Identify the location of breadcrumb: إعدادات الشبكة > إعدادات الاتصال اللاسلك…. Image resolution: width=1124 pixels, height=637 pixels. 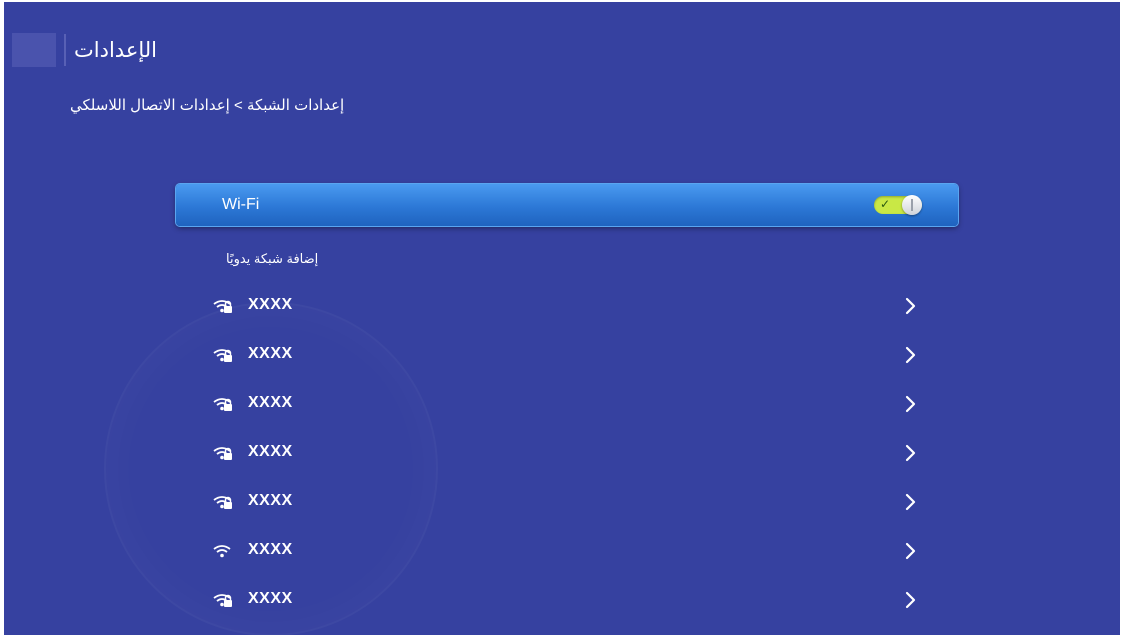
(207, 105).